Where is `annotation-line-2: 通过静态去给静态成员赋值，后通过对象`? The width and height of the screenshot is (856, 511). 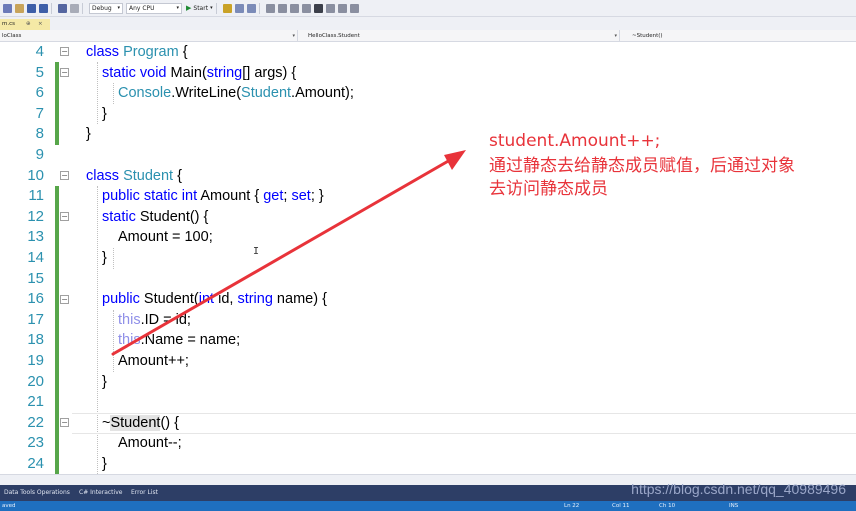 annotation-line-2: 通过静态去给静态成员赋值，后通过对象 is located at coordinates (642, 166).